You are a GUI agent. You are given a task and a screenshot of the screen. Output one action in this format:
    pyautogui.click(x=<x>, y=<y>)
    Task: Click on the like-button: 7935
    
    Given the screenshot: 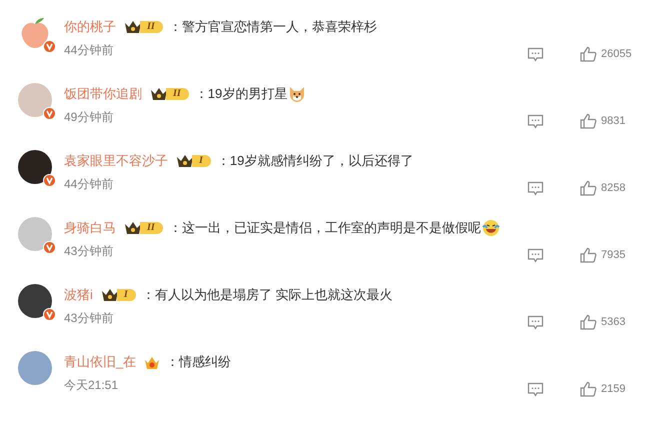 What is the action you would take?
    pyautogui.click(x=606, y=255)
    